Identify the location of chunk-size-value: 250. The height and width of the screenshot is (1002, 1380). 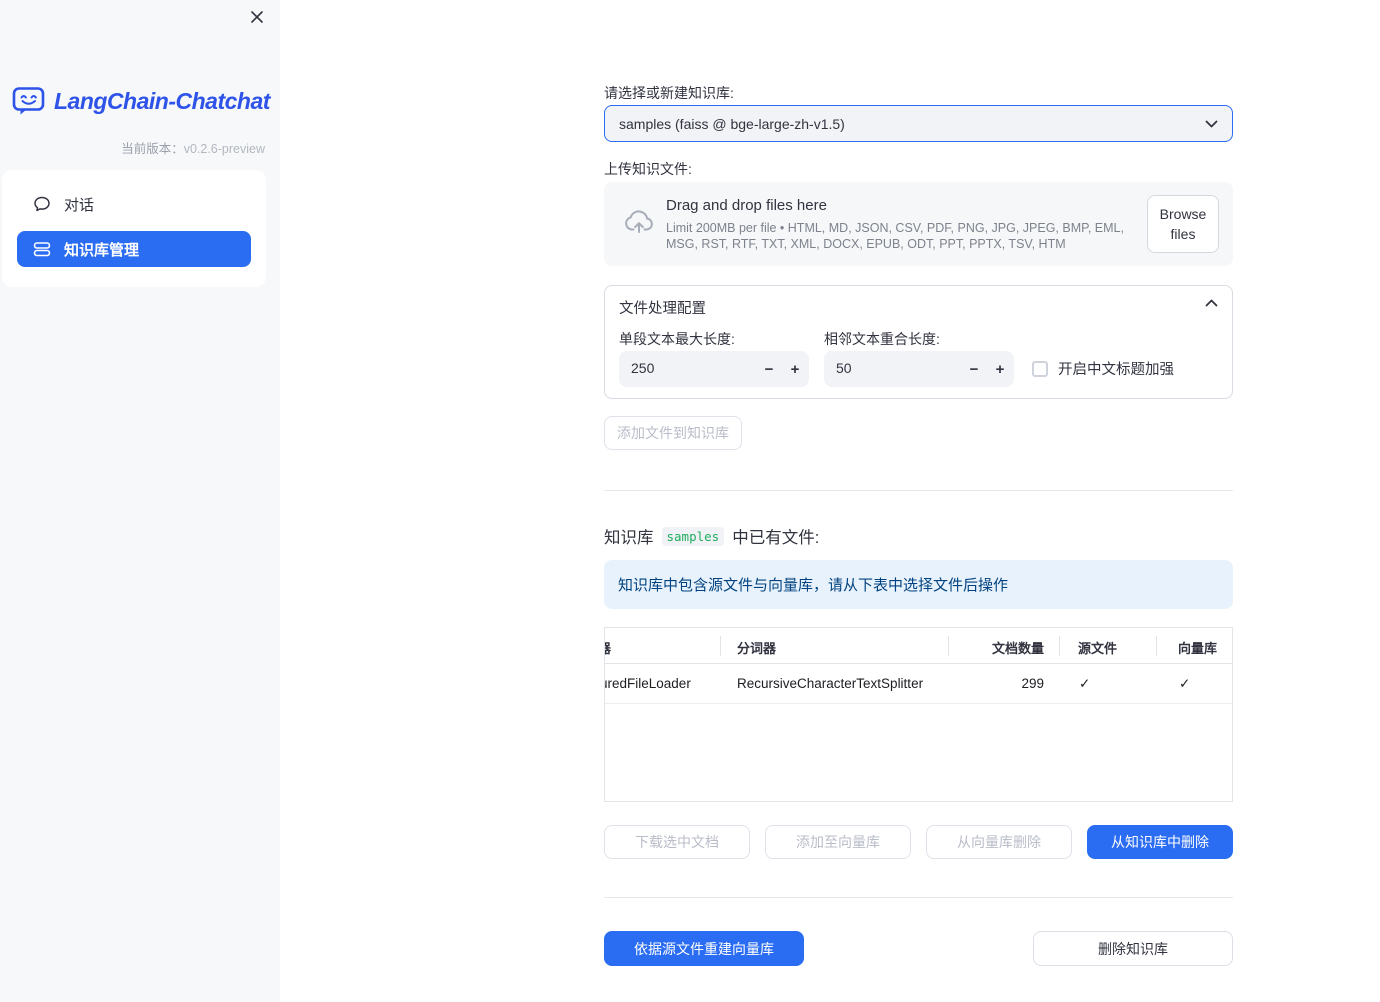
(643, 368).